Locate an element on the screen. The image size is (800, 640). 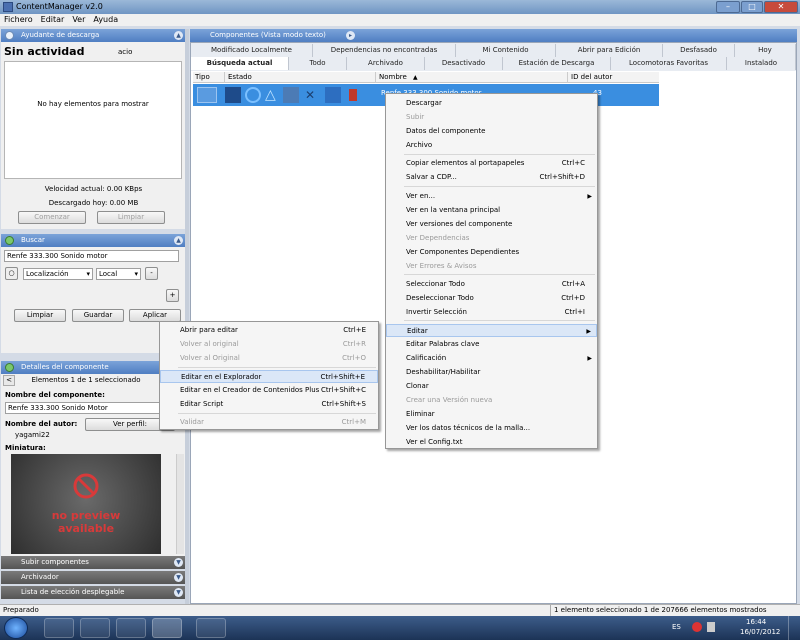
column-estado: Estado is located at coordinates (238, 77).